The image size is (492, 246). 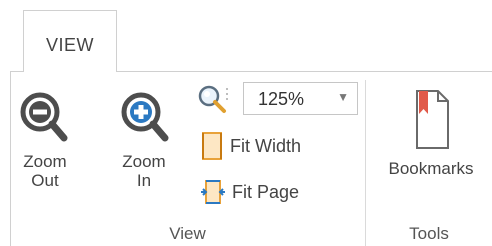 I want to click on fit-page-button: Fit Page, so click(x=249, y=192).